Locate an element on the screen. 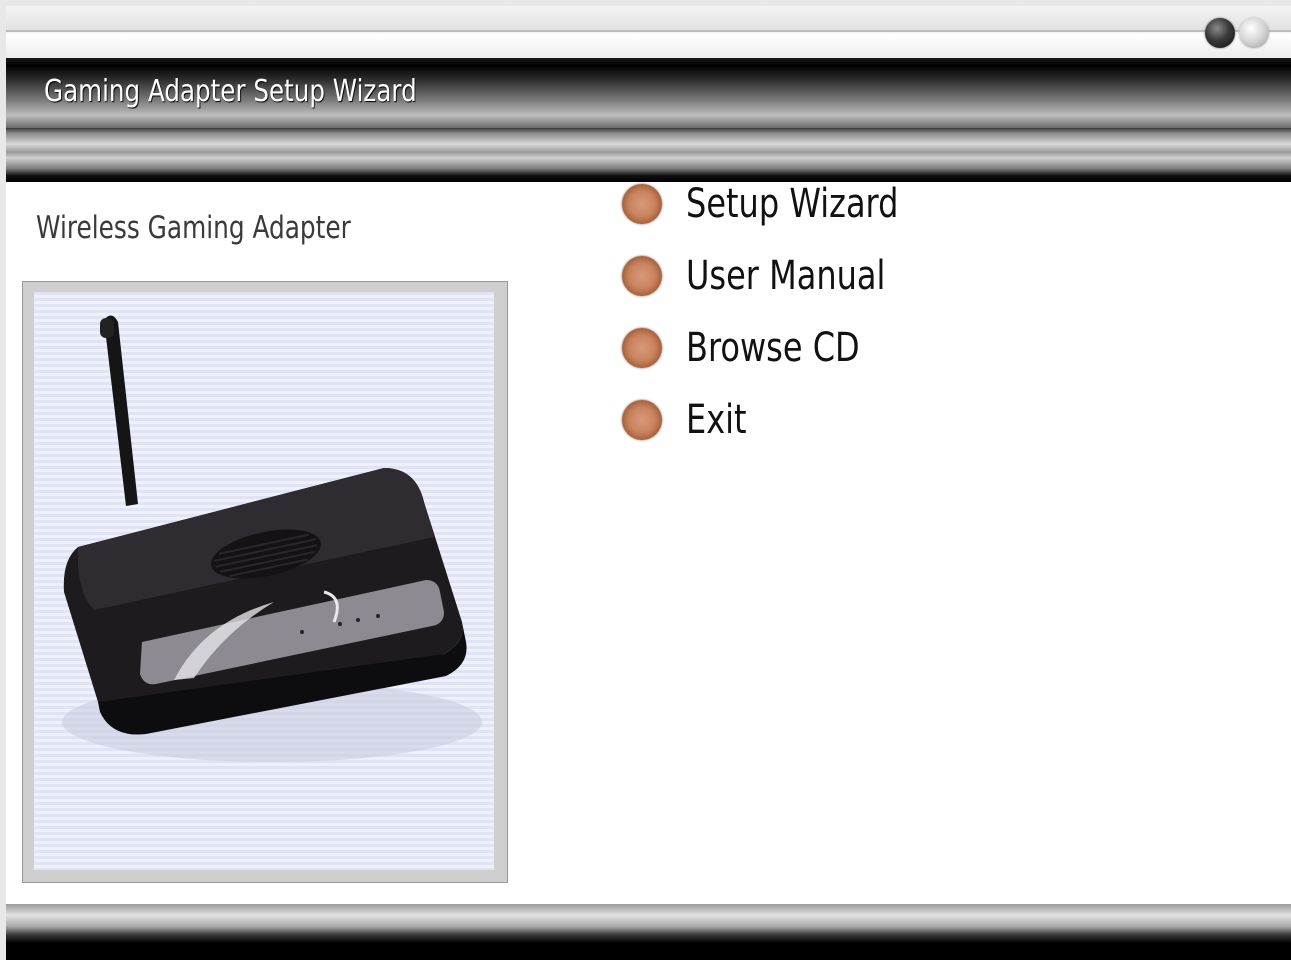 The width and height of the screenshot is (1291, 960). menu-item-browse-cd: Browse CD is located at coordinates (787, 348).